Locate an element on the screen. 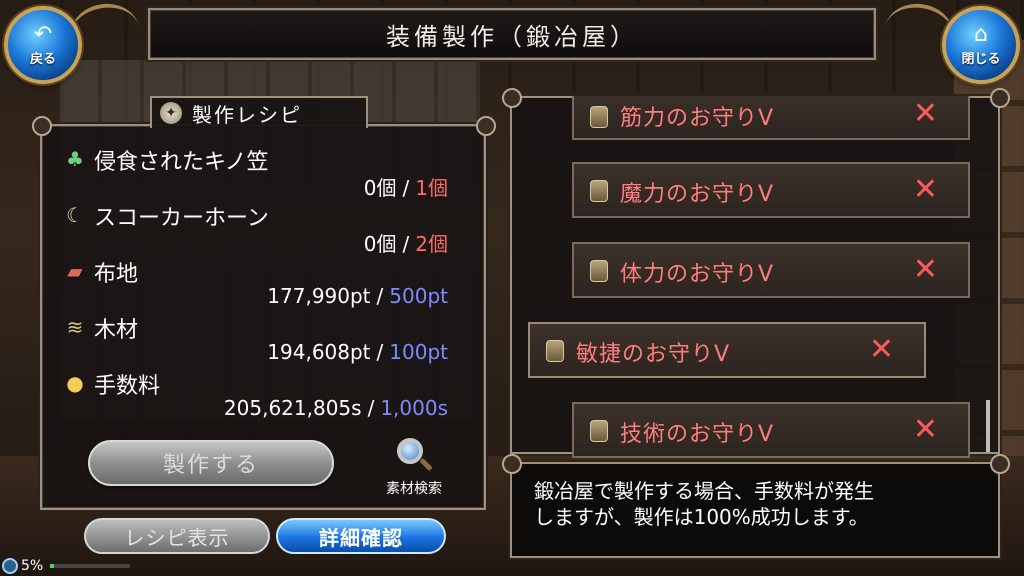 Image resolution: width=1024 pixels, height=576 pixels. screen-title: 装備製作（鍛冶屋） is located at coordinates (512, 36).